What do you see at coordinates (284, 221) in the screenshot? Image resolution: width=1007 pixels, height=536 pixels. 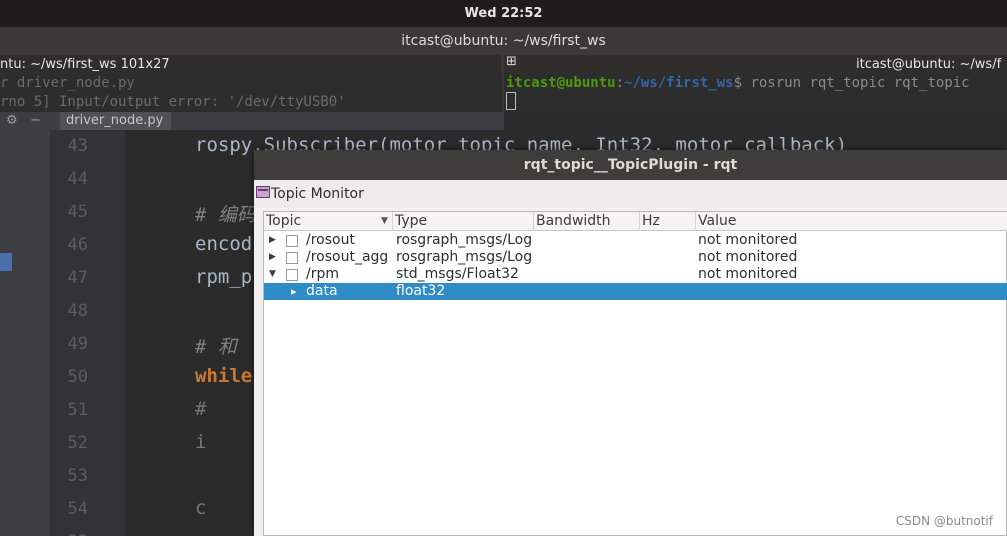 I see `column-header-label: Topic` at bounding box center [284, 221].